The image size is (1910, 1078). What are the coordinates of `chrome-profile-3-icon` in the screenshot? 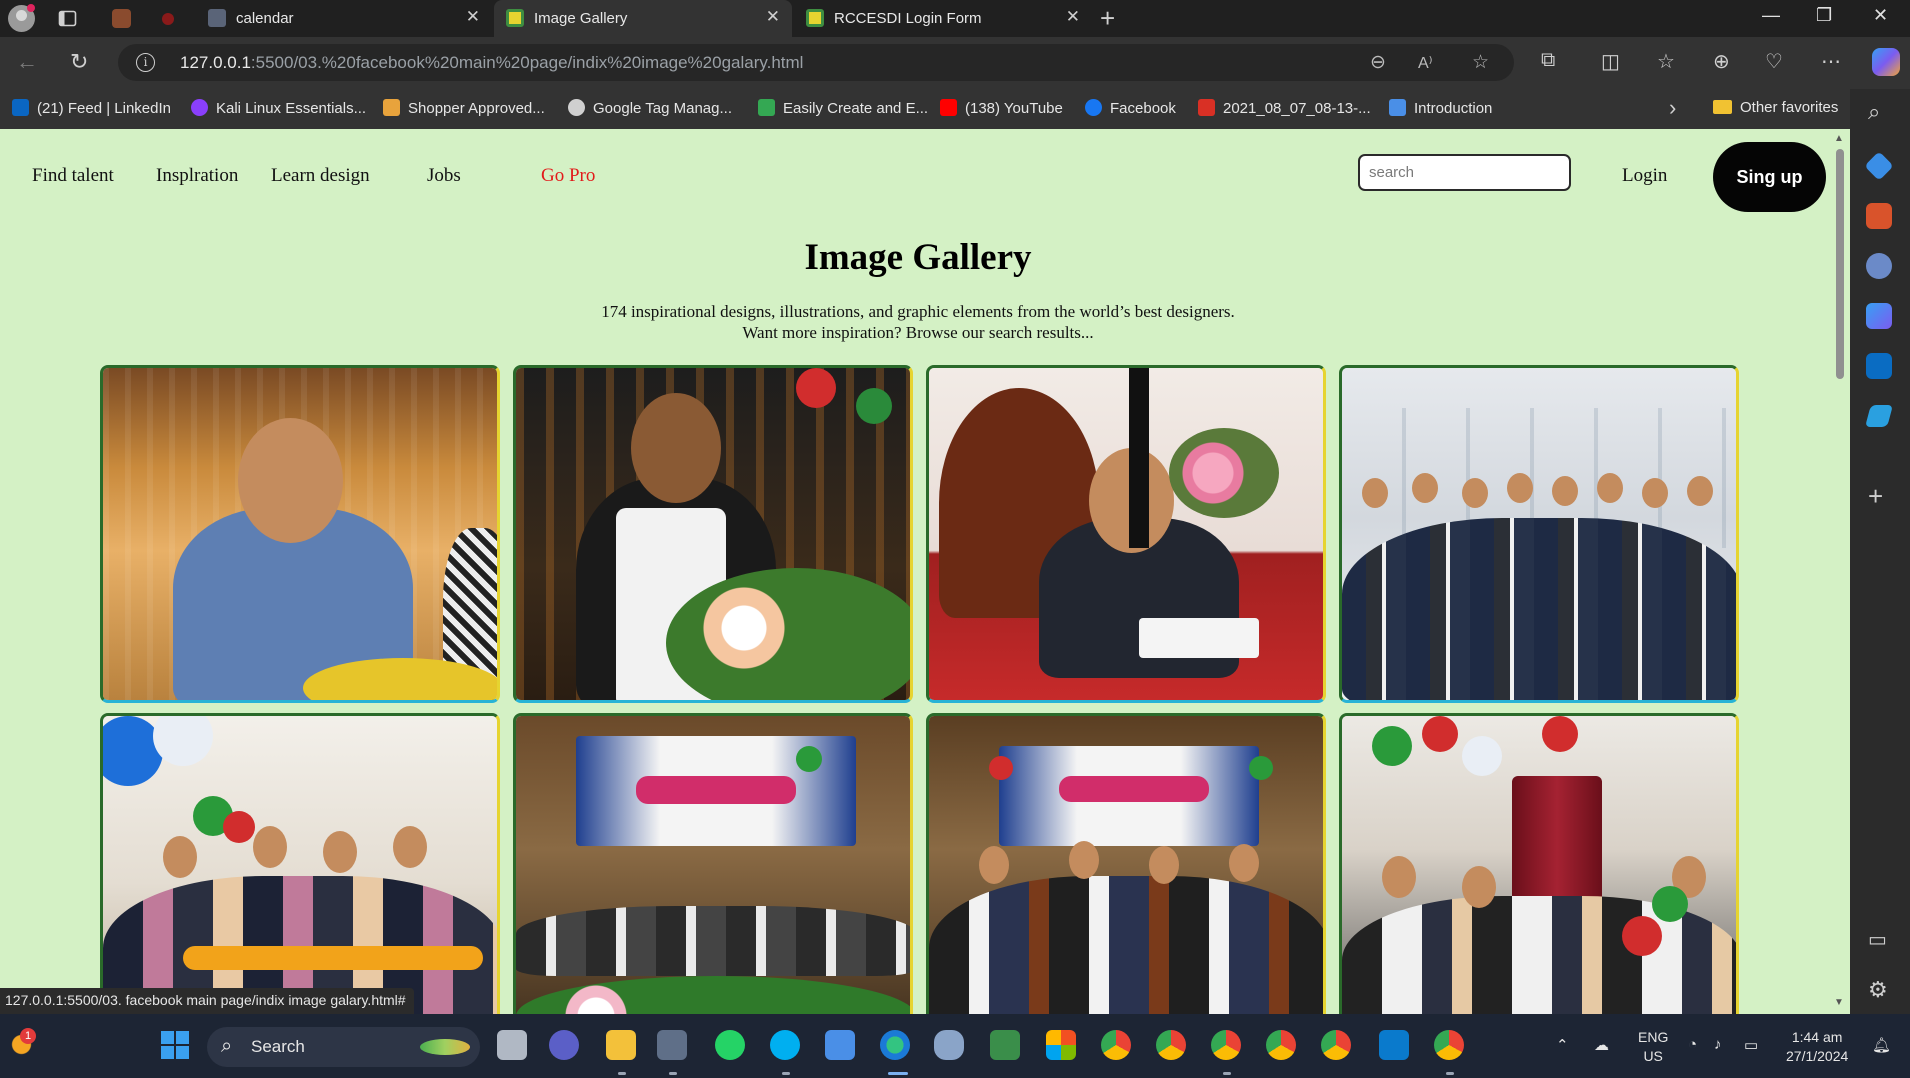 It's located at (1226, 1045).